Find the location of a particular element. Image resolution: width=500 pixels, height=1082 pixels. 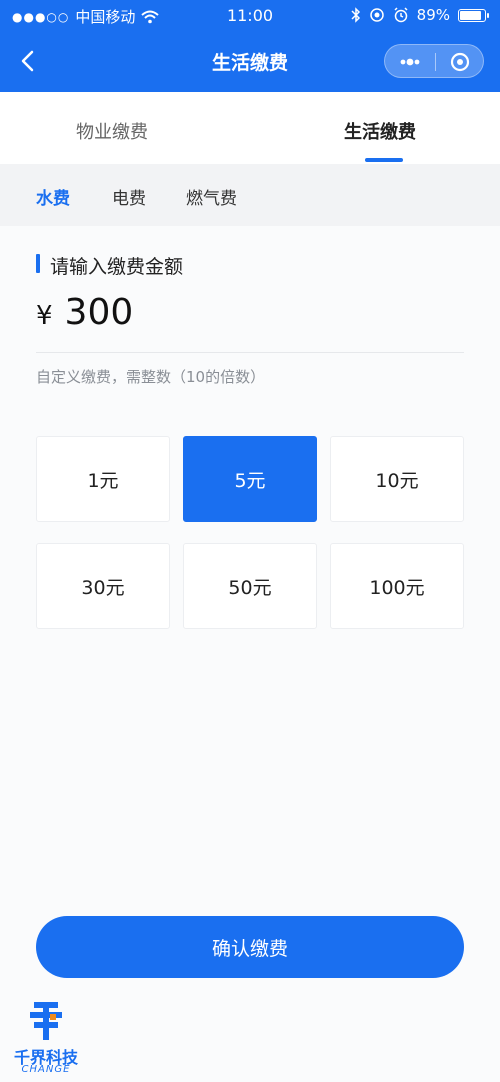

amount-divider is located at coordinates (250, 352).